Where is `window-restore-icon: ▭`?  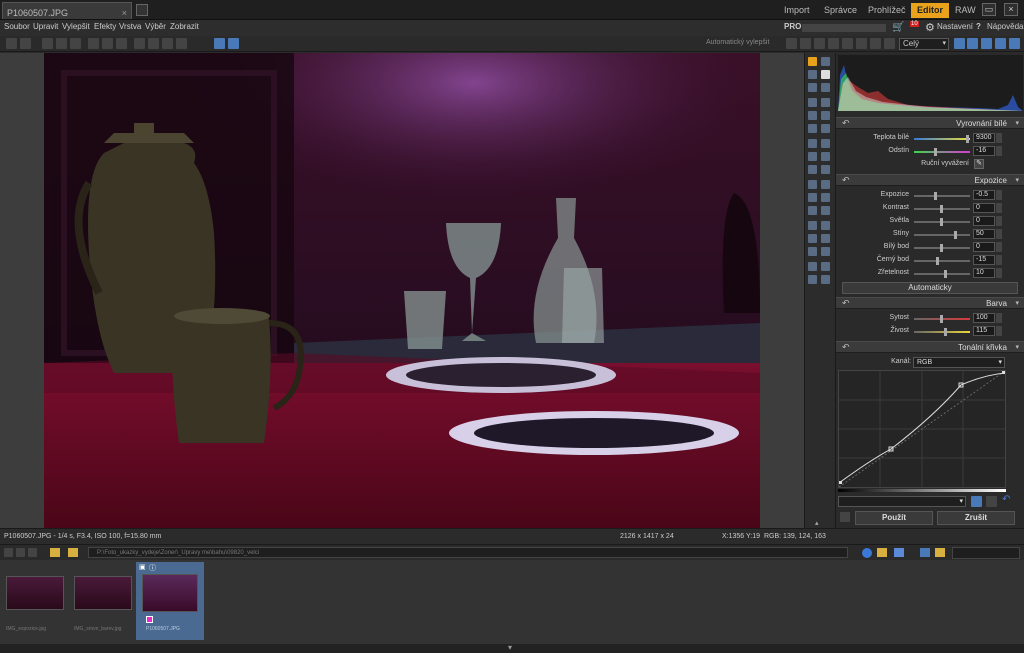
window-restore-icon: ▭ is located at coordinates (989, 9).